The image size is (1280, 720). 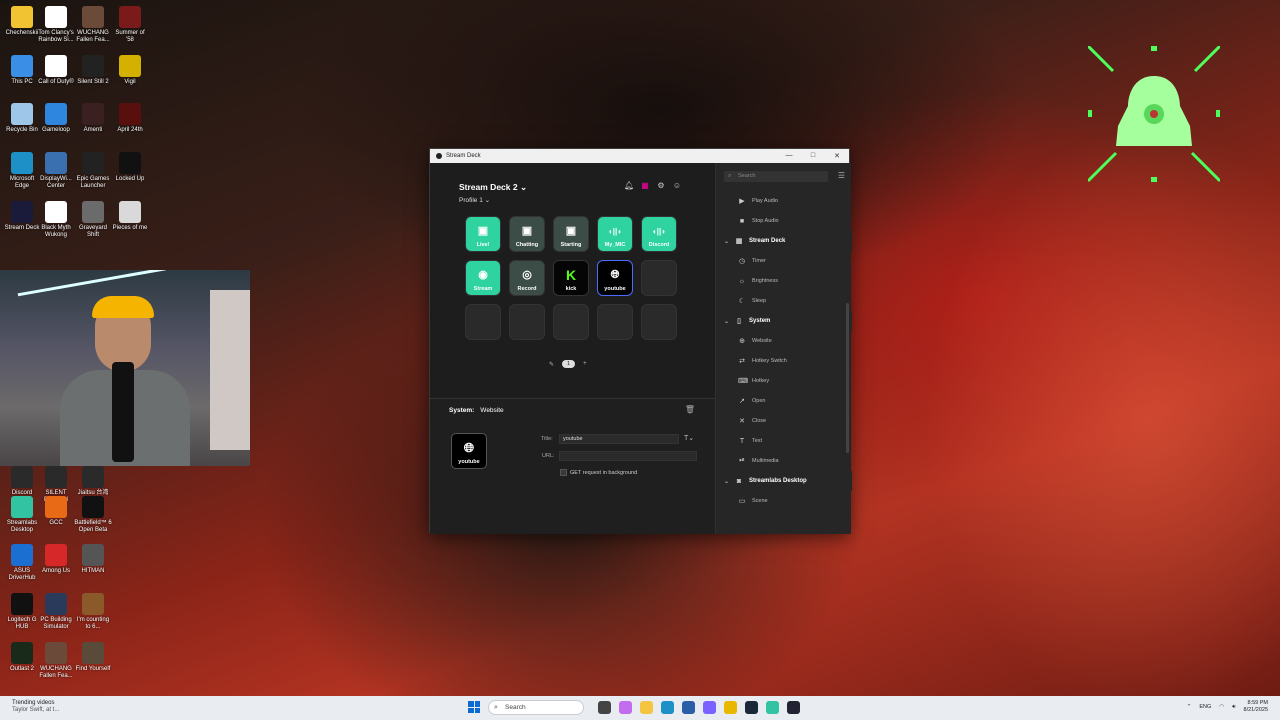 I want to click on desktop-icon: HITMAN, so click(x=93, y=559).